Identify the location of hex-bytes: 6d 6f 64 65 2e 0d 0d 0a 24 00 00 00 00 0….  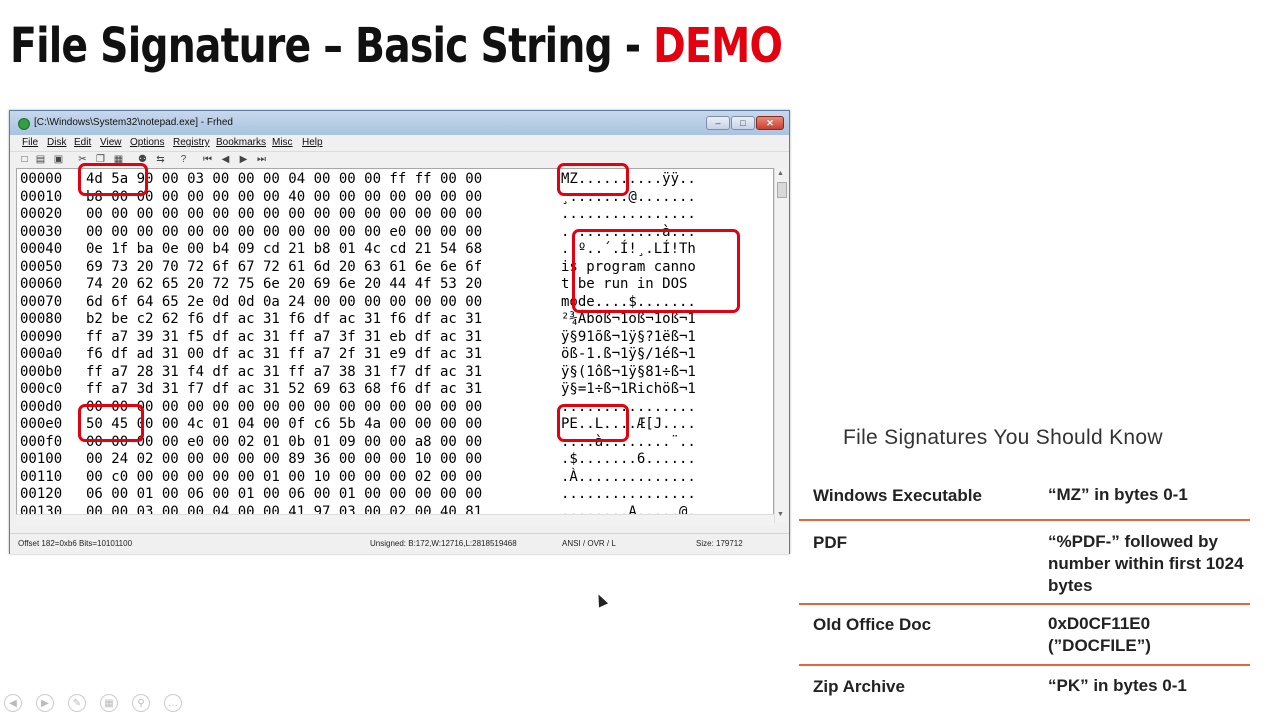
(323, 302).